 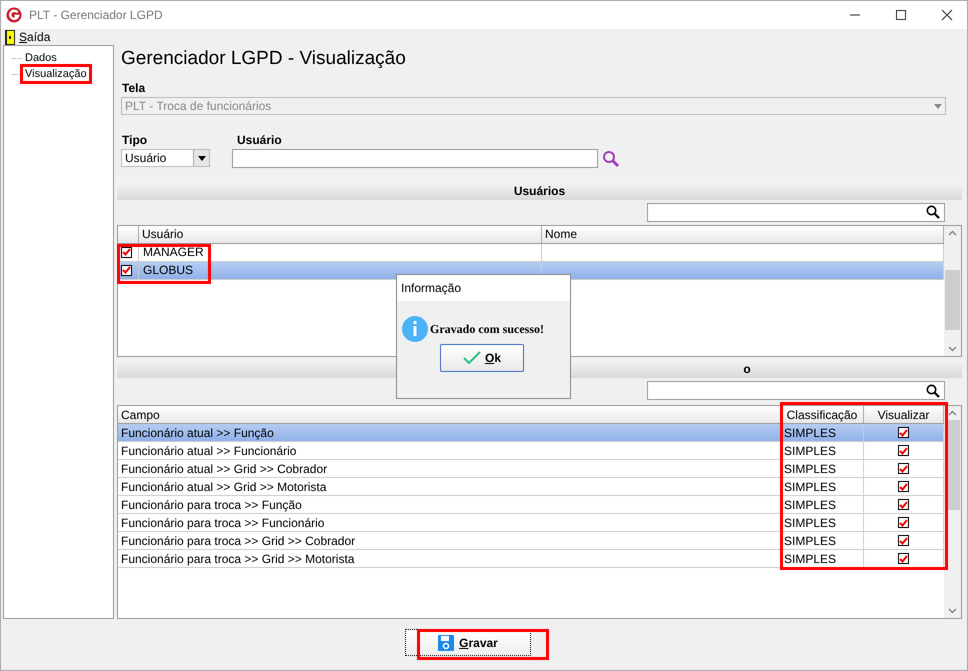 I want to click on table-cell: Funcionário atual >> Grid >> Cobrador, so click(x=224, y=469).